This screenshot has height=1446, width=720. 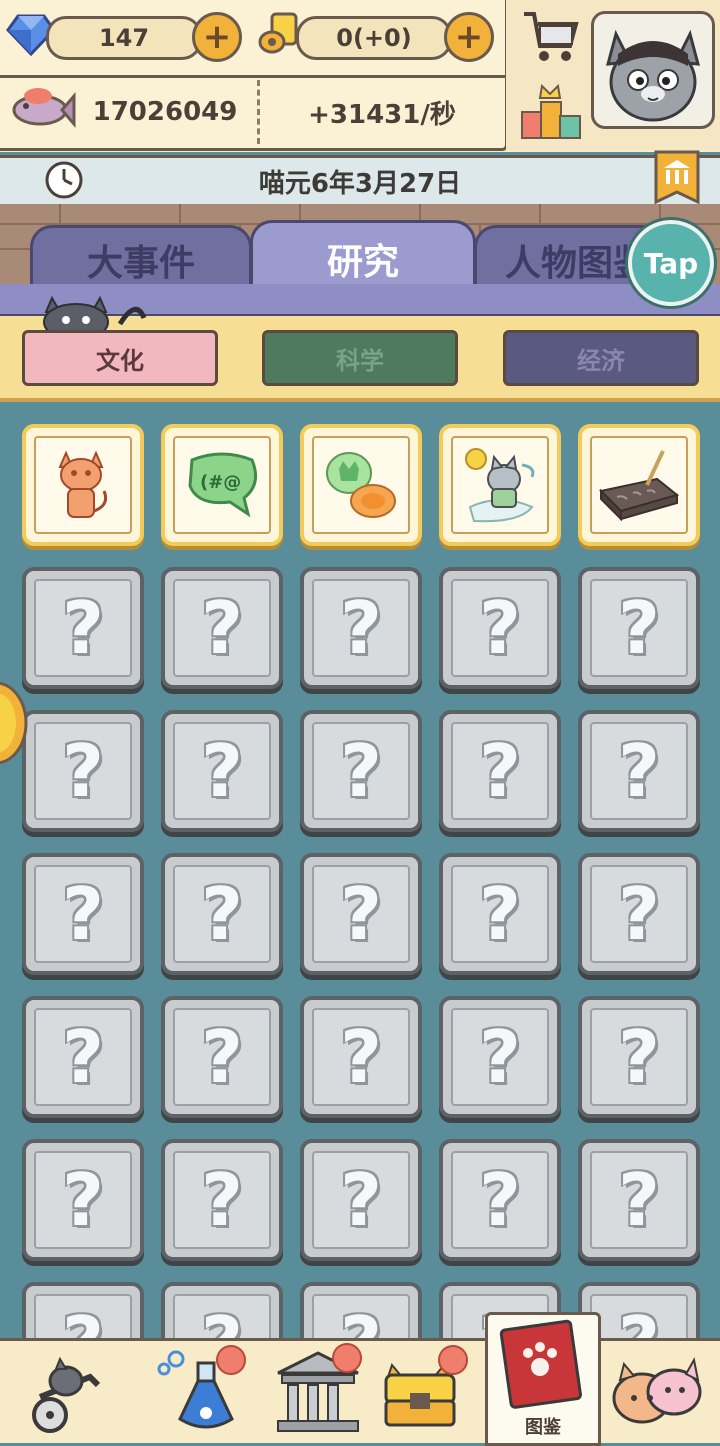 What do you see at coordinates (671, 263) in the screenshot?
I see `tap-button: Tap` at bounding box center [671, 263].